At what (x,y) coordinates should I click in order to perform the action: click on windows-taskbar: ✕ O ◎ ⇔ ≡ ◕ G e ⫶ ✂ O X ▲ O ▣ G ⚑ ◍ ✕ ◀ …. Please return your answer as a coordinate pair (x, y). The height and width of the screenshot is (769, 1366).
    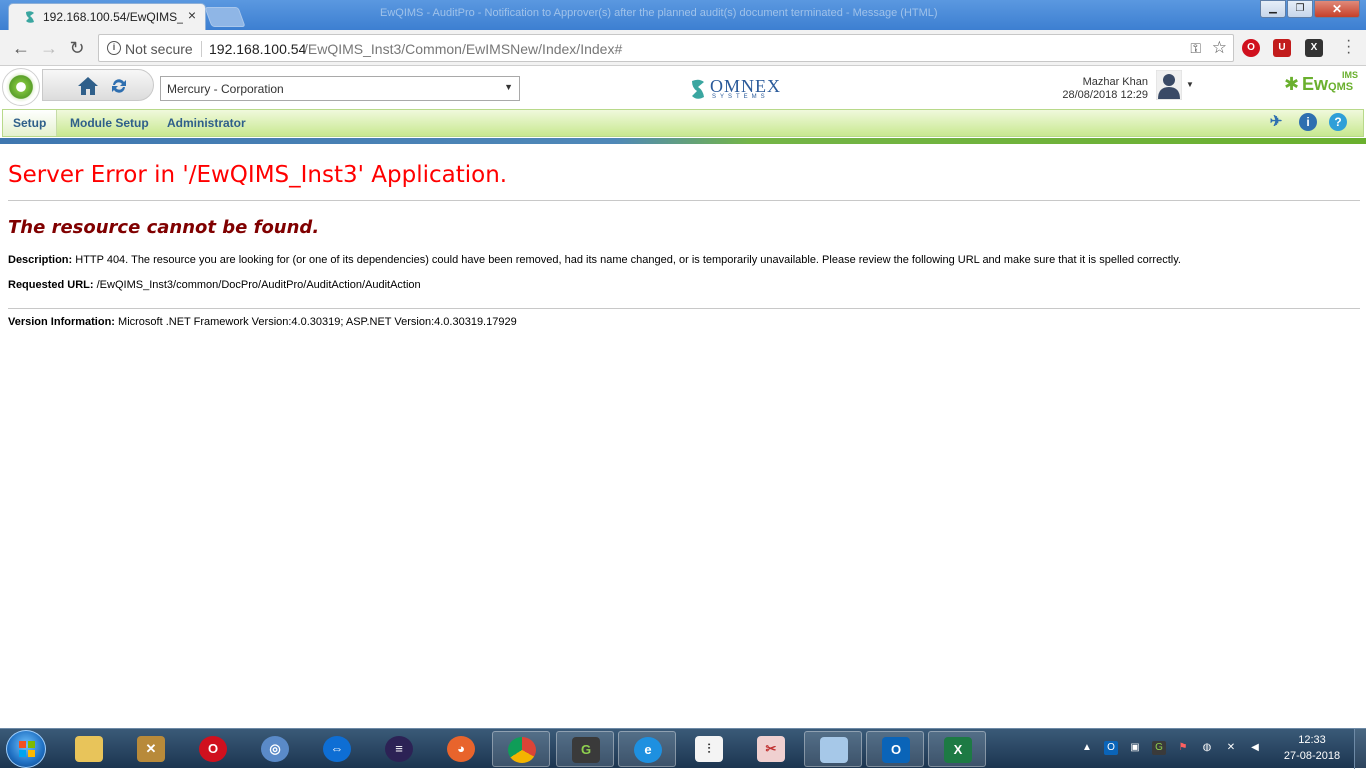
    Looking at the image, I should click on (683, 748).